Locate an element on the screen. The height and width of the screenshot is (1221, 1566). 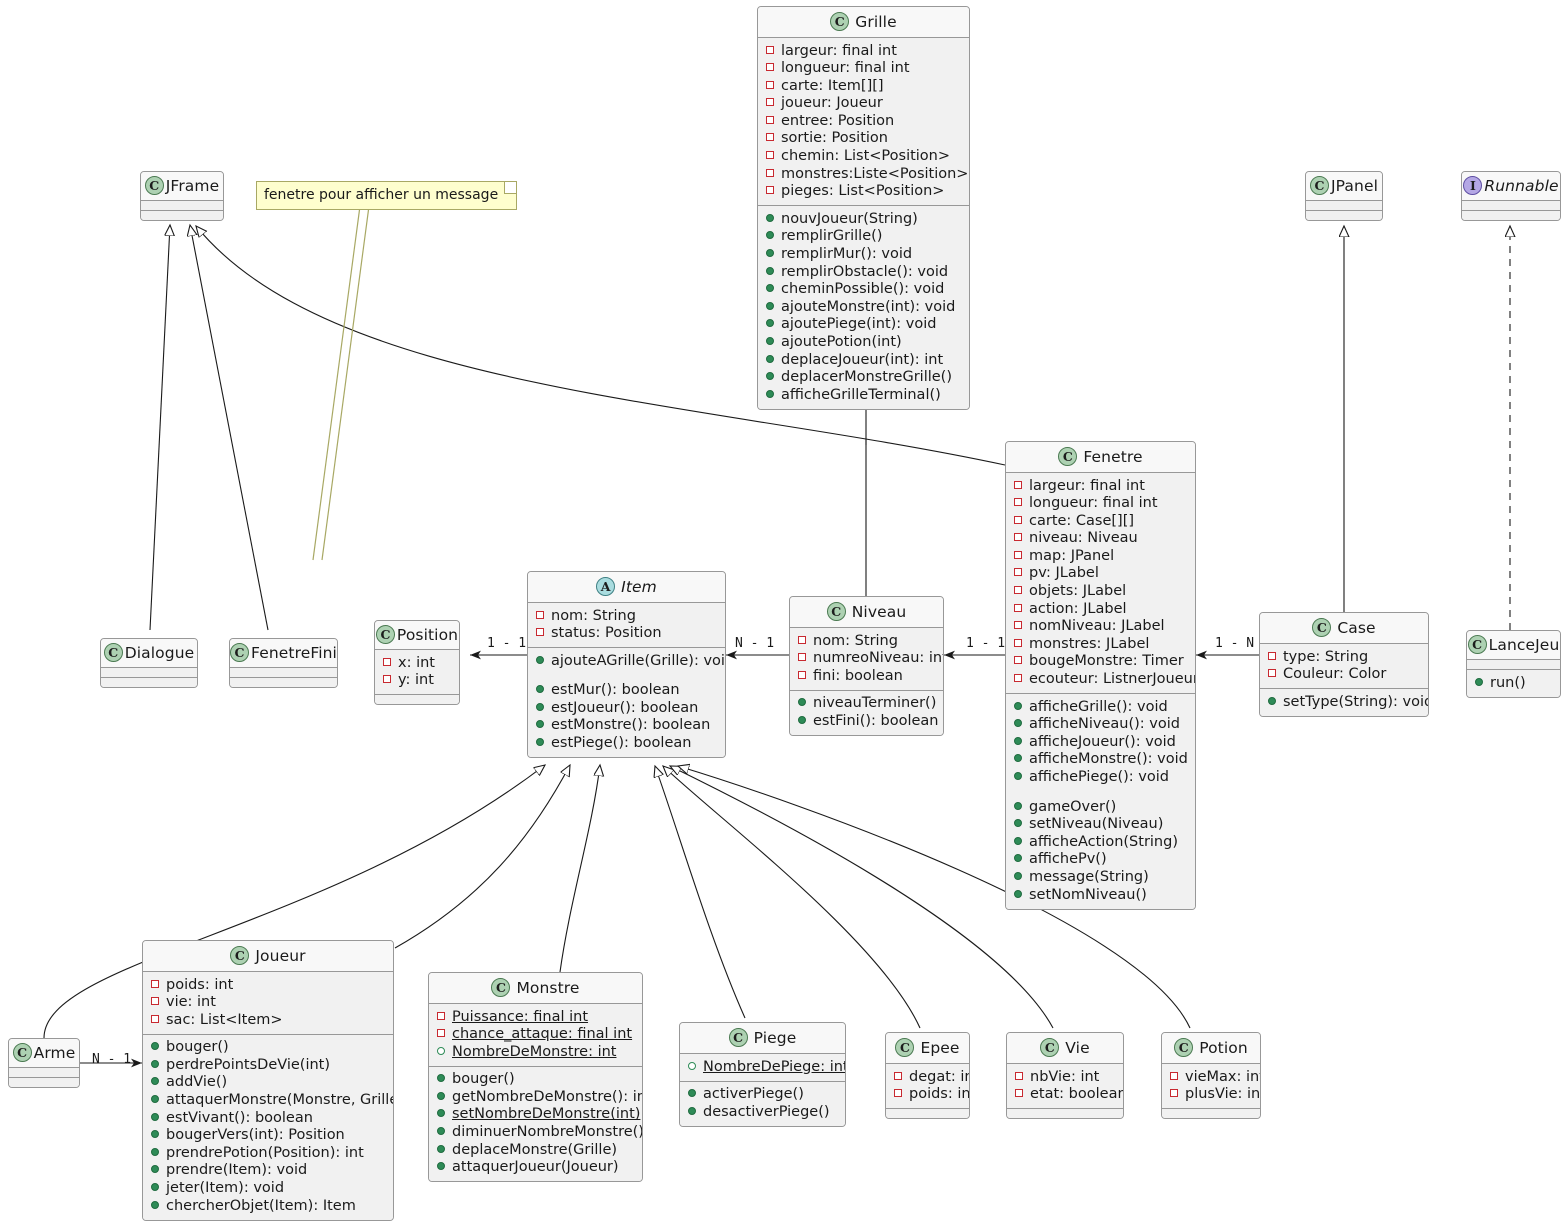
member-label: sortie: Position is located at coordinates (834, 138).